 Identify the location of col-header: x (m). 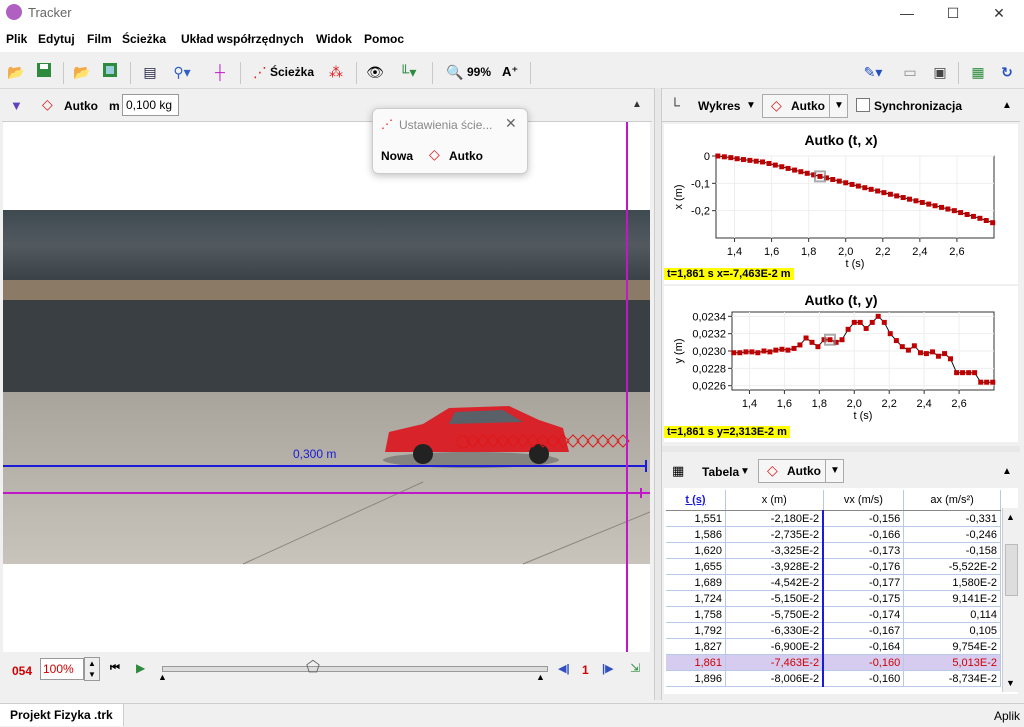
(774, 500).